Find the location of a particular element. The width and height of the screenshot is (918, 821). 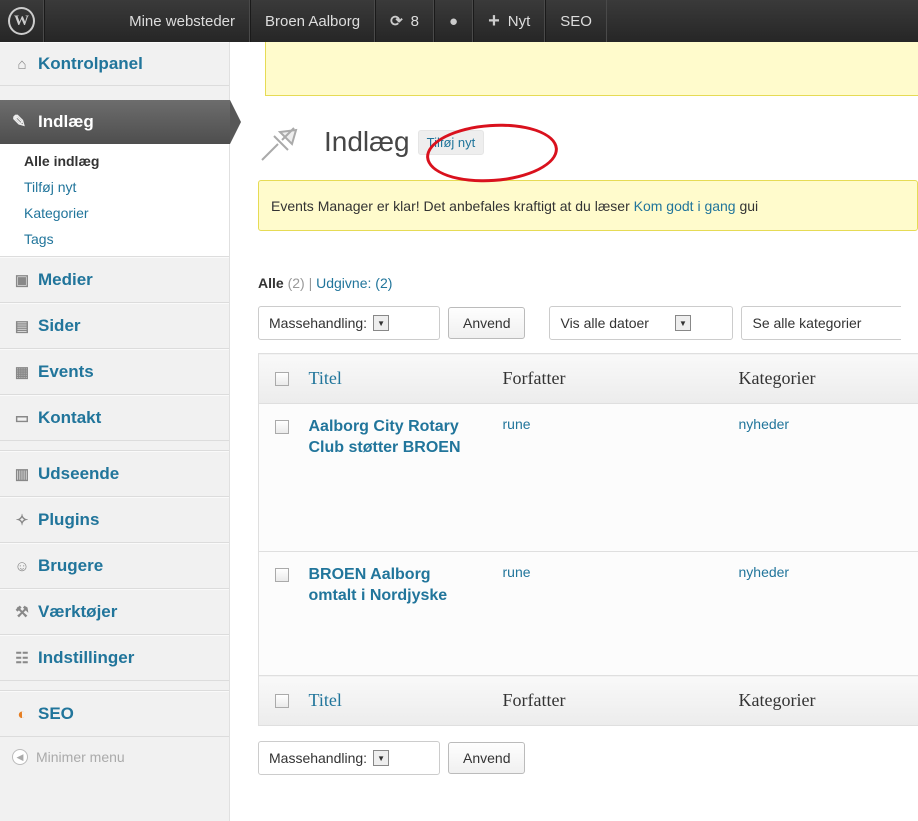

new-content-menu: + Nyt is located at coordinates (509, 21).